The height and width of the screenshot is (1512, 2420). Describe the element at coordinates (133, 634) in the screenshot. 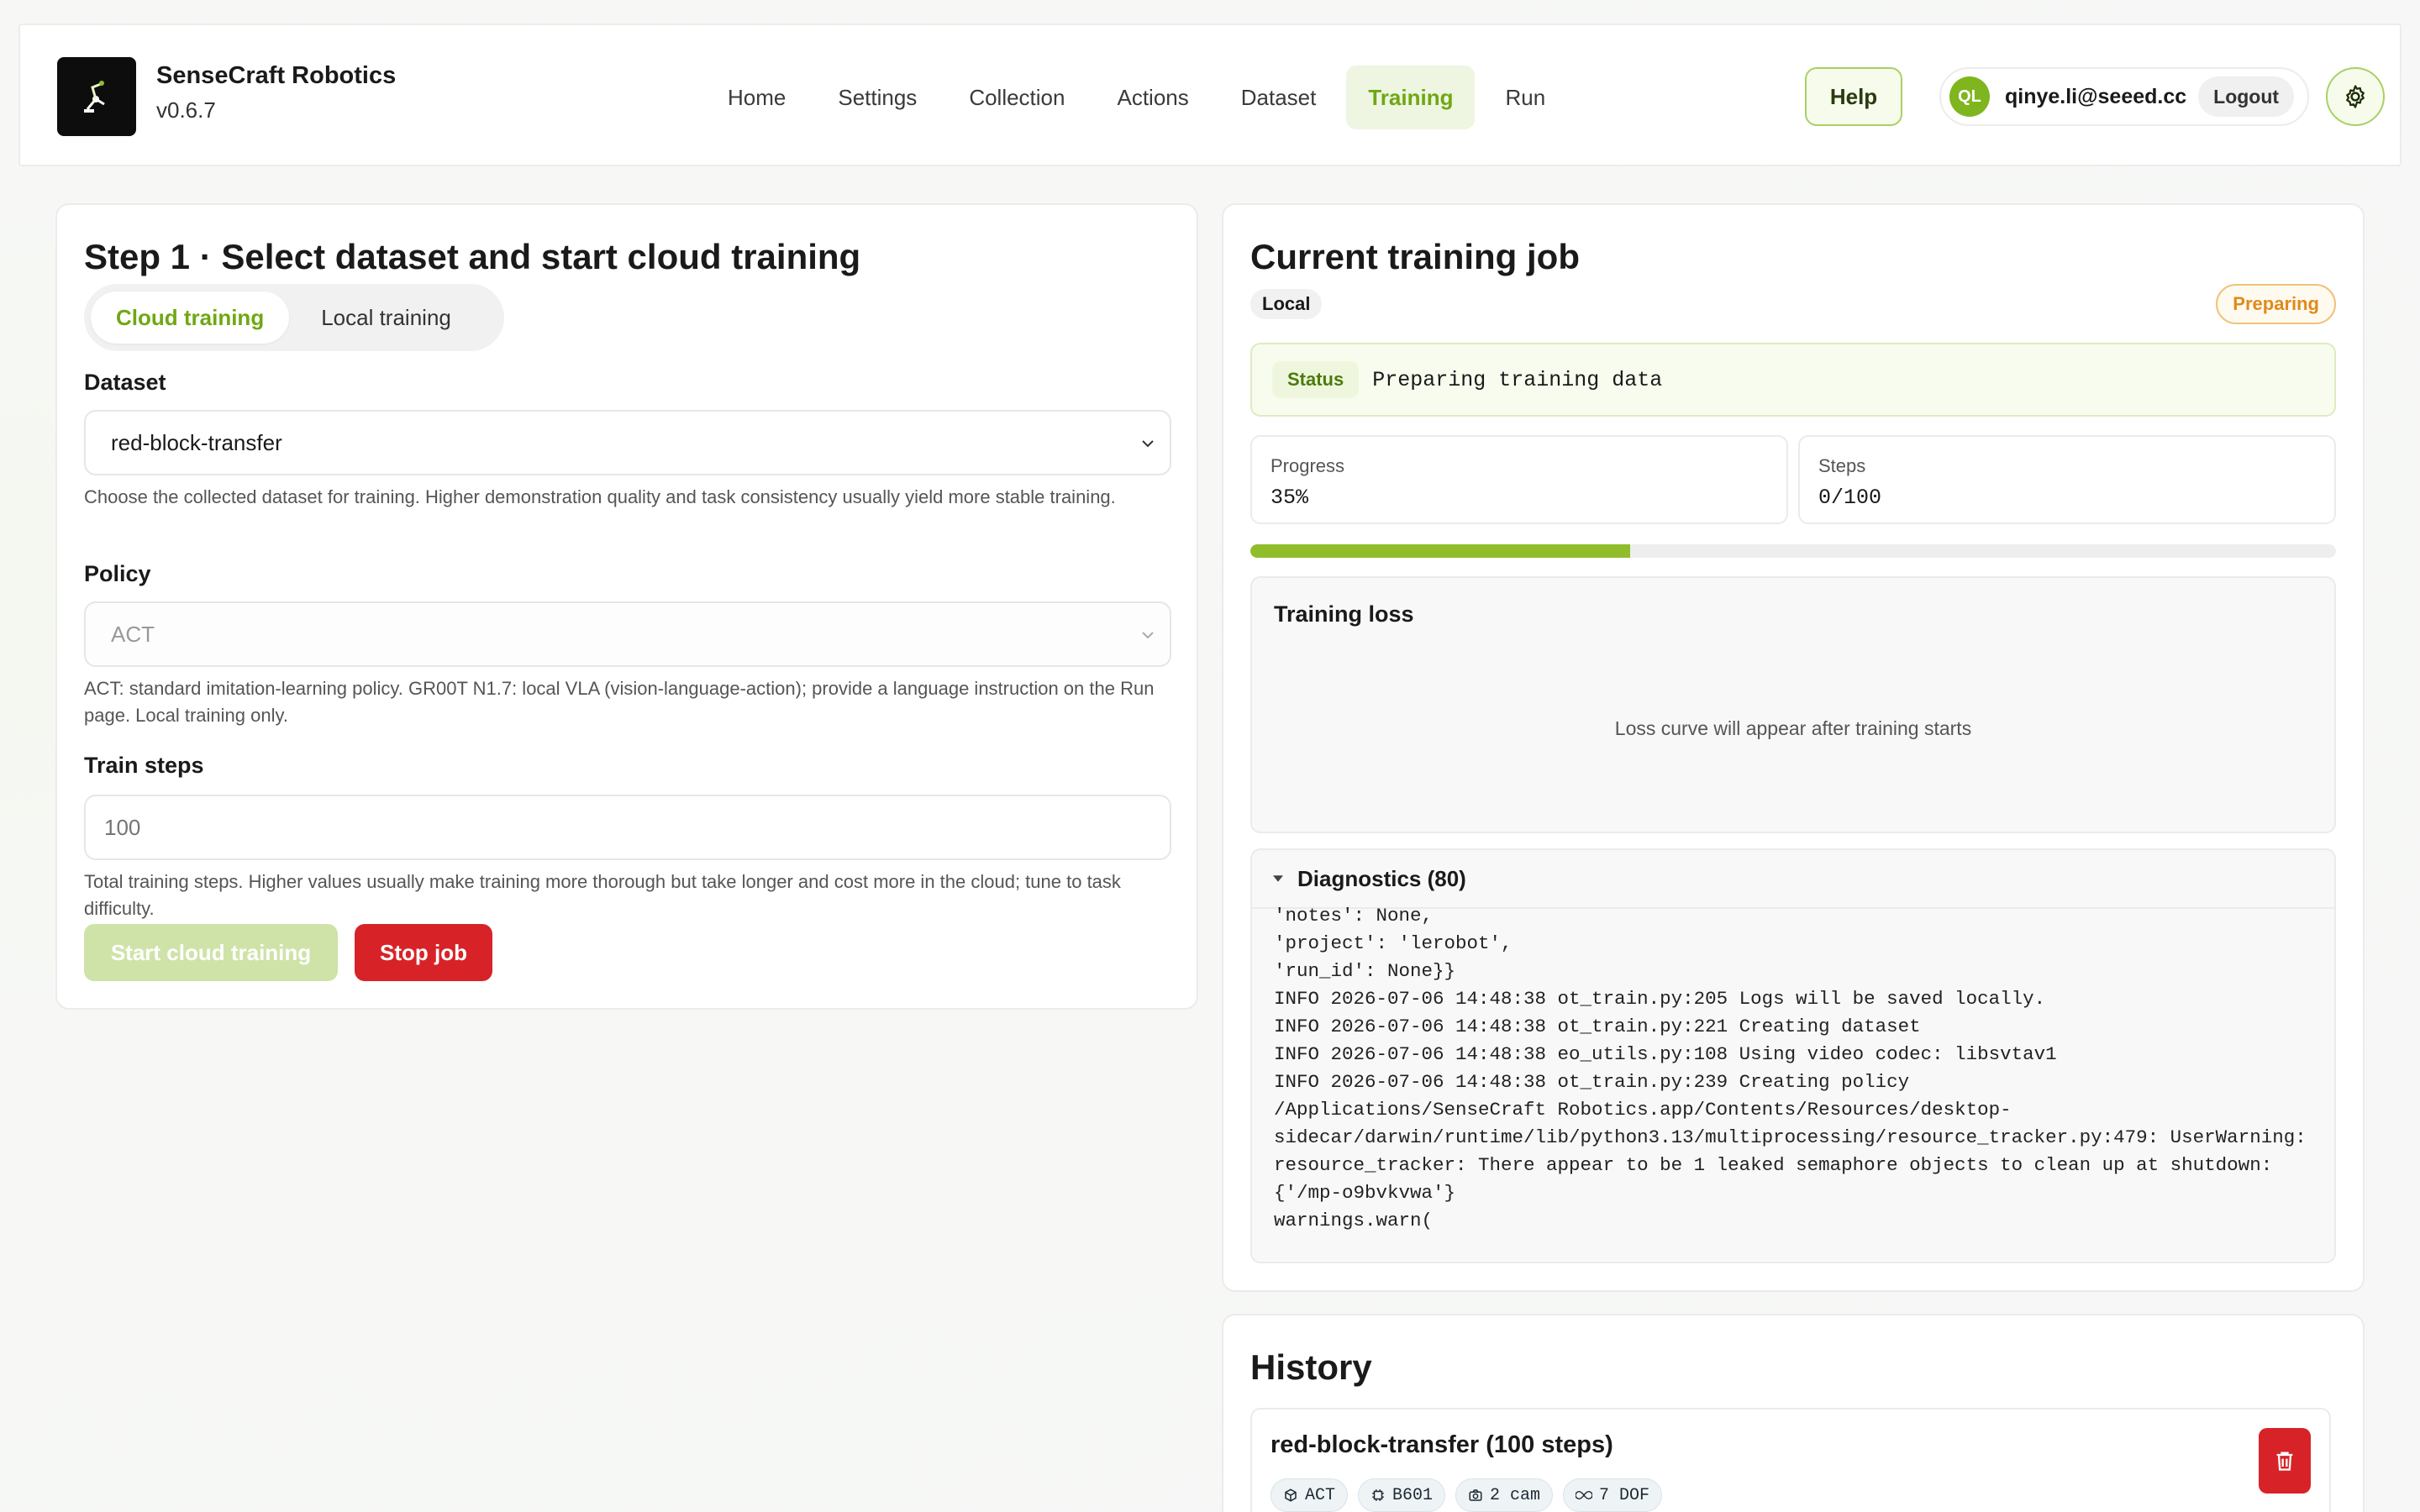

I see `policy-select-value: ACT` at that location.